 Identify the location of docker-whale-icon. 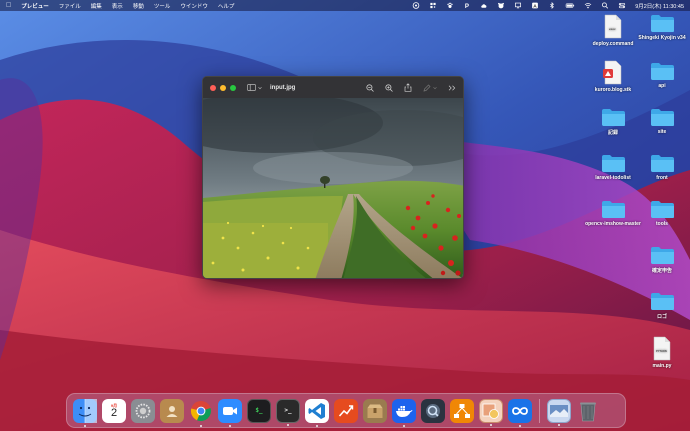
(404, 411).